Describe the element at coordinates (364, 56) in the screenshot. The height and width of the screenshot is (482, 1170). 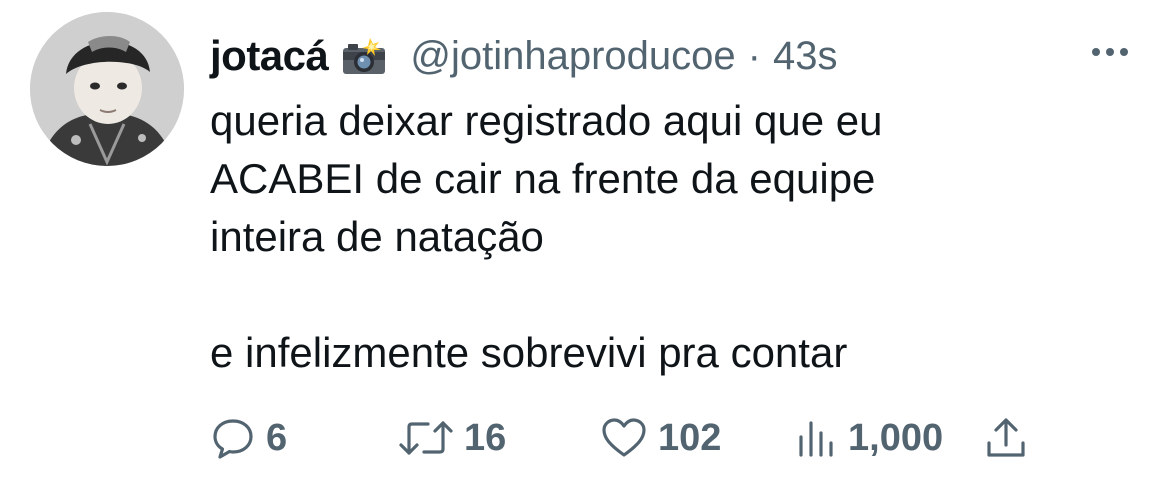
I see `camera-flash-icon` at that location.